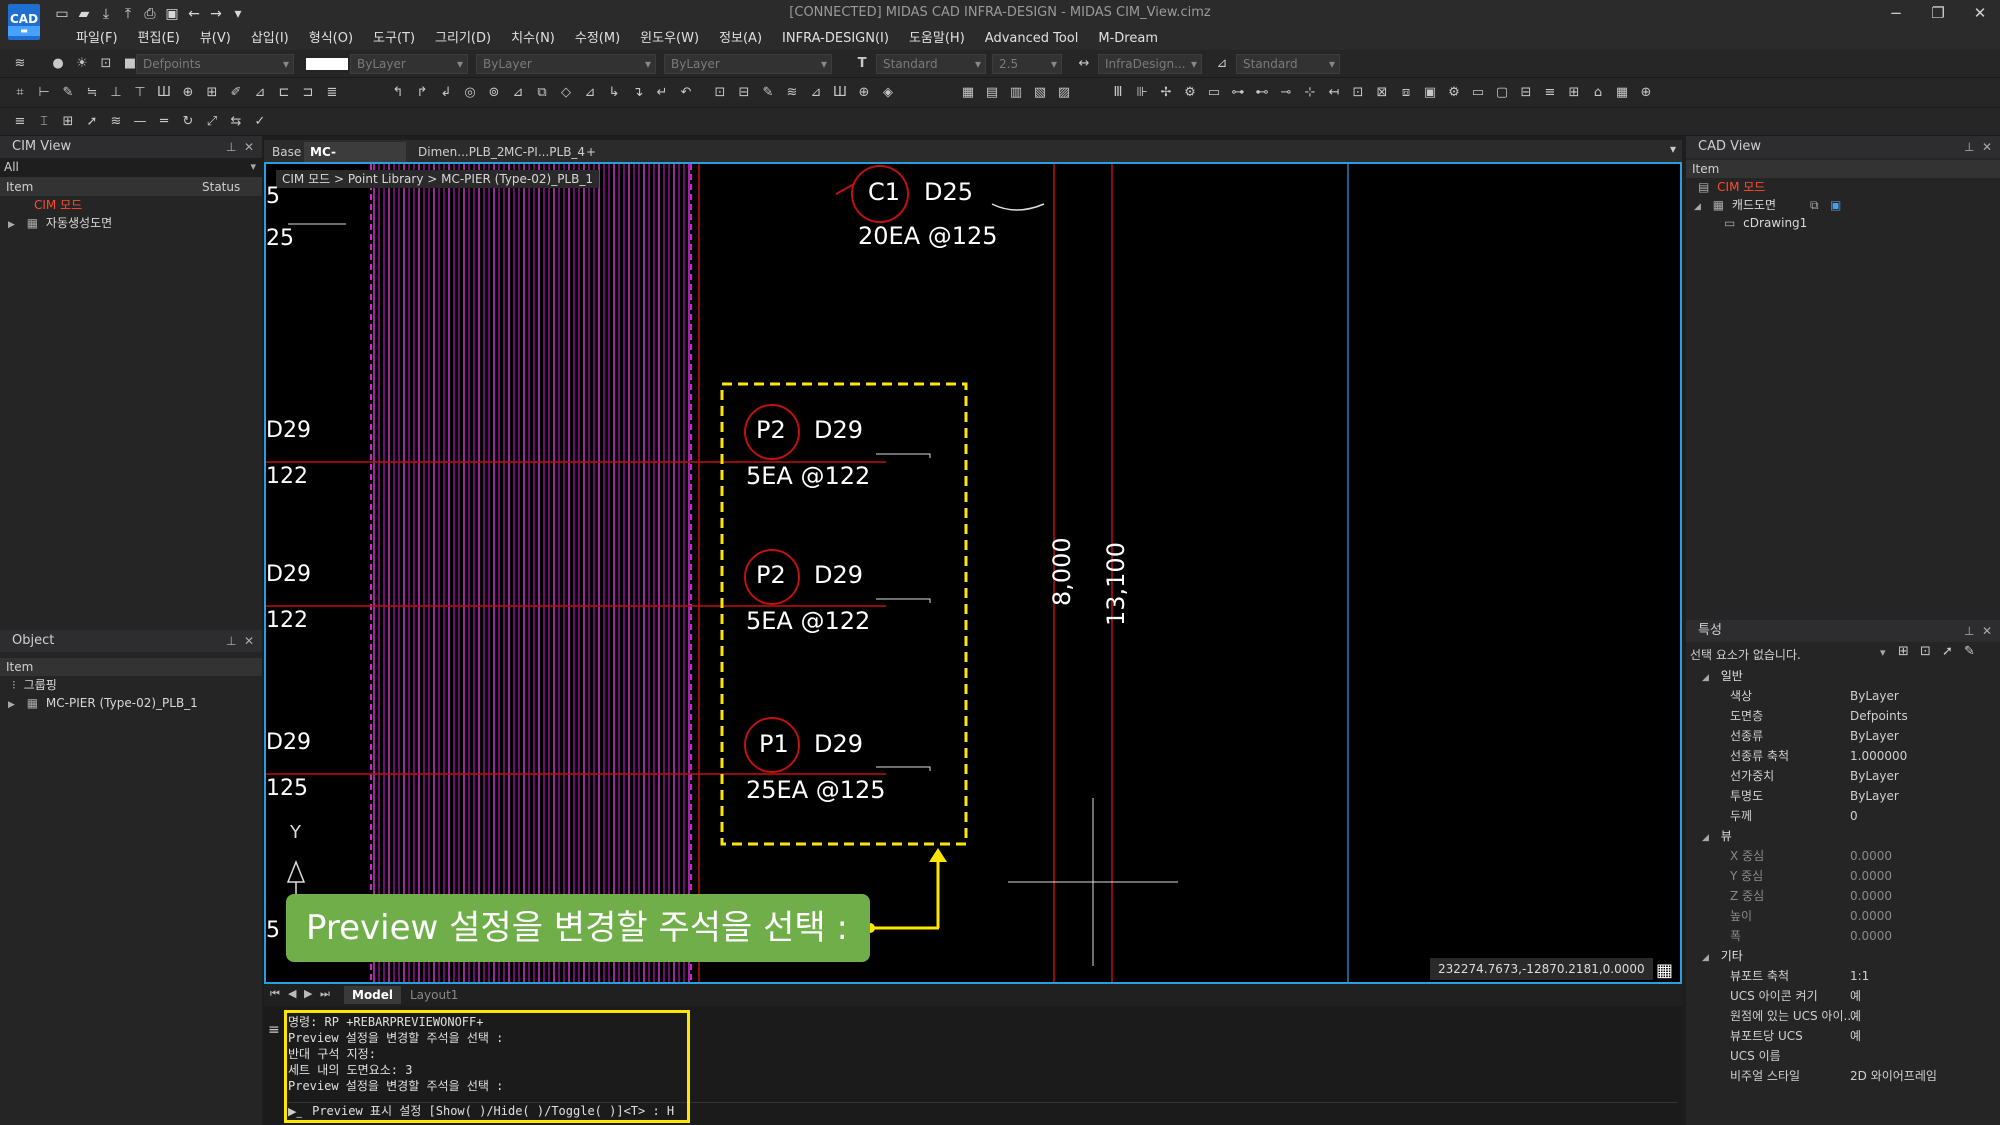  What do you see at coordinates (1843, 836) in the screenshot?
I see `section-view: ◢ 뷰` at bounding box center [1843, 836].